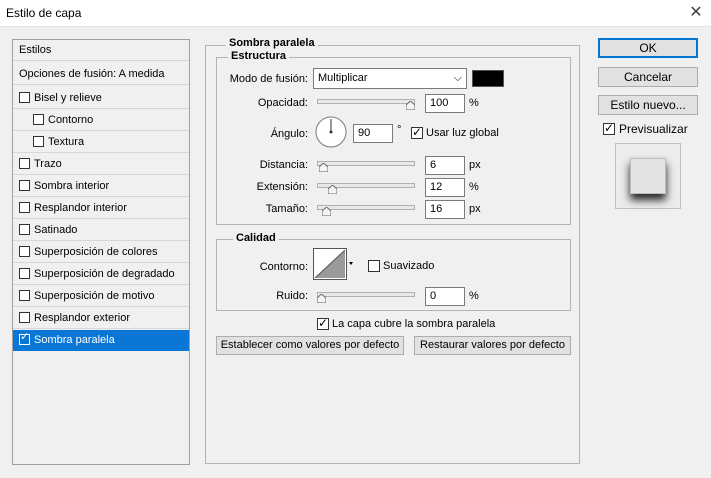 Image resolution: width=711 pixels, height=478 pixels. I want to click on close-icon: ✕, so click(696, 13).